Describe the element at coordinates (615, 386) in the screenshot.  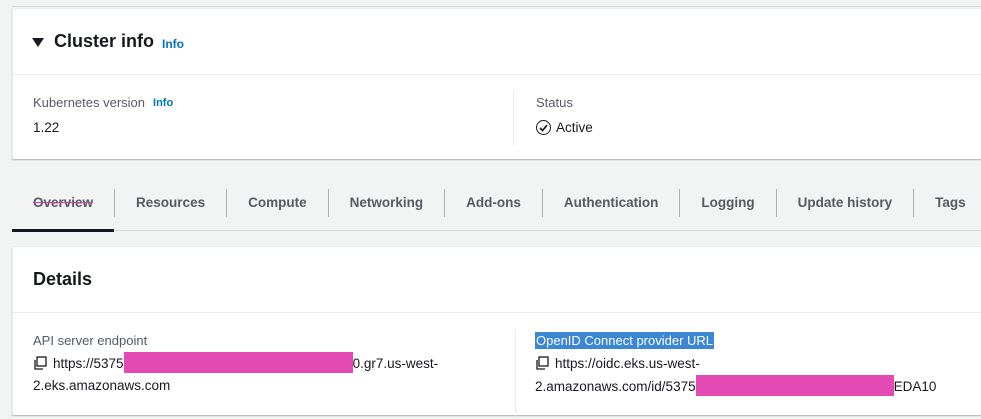
I see `oidc-line2-prefix: 2.amazonaws.com/id/5375` at that location.